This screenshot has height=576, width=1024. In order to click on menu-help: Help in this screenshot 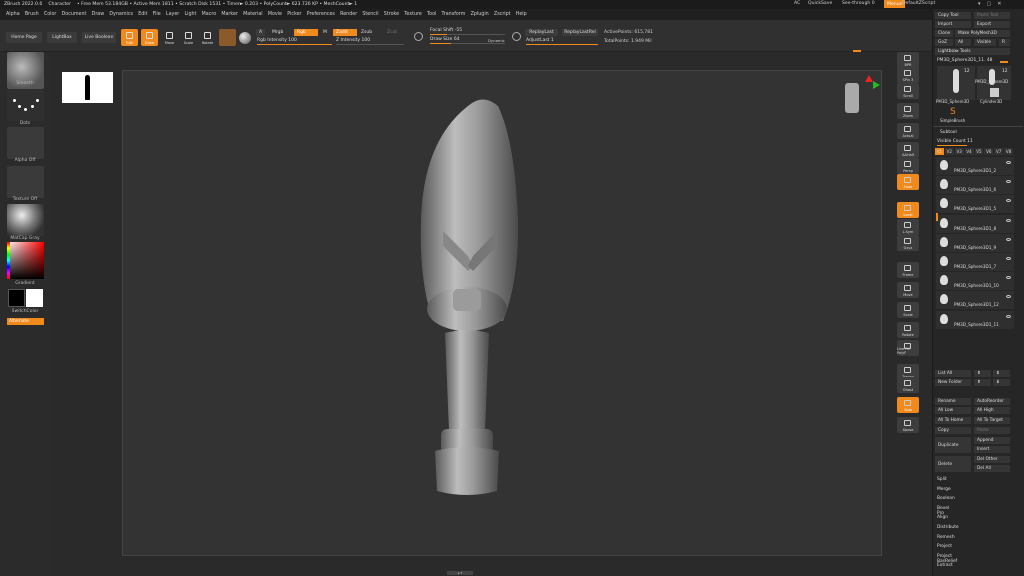, I will do `click(521, 14)`.